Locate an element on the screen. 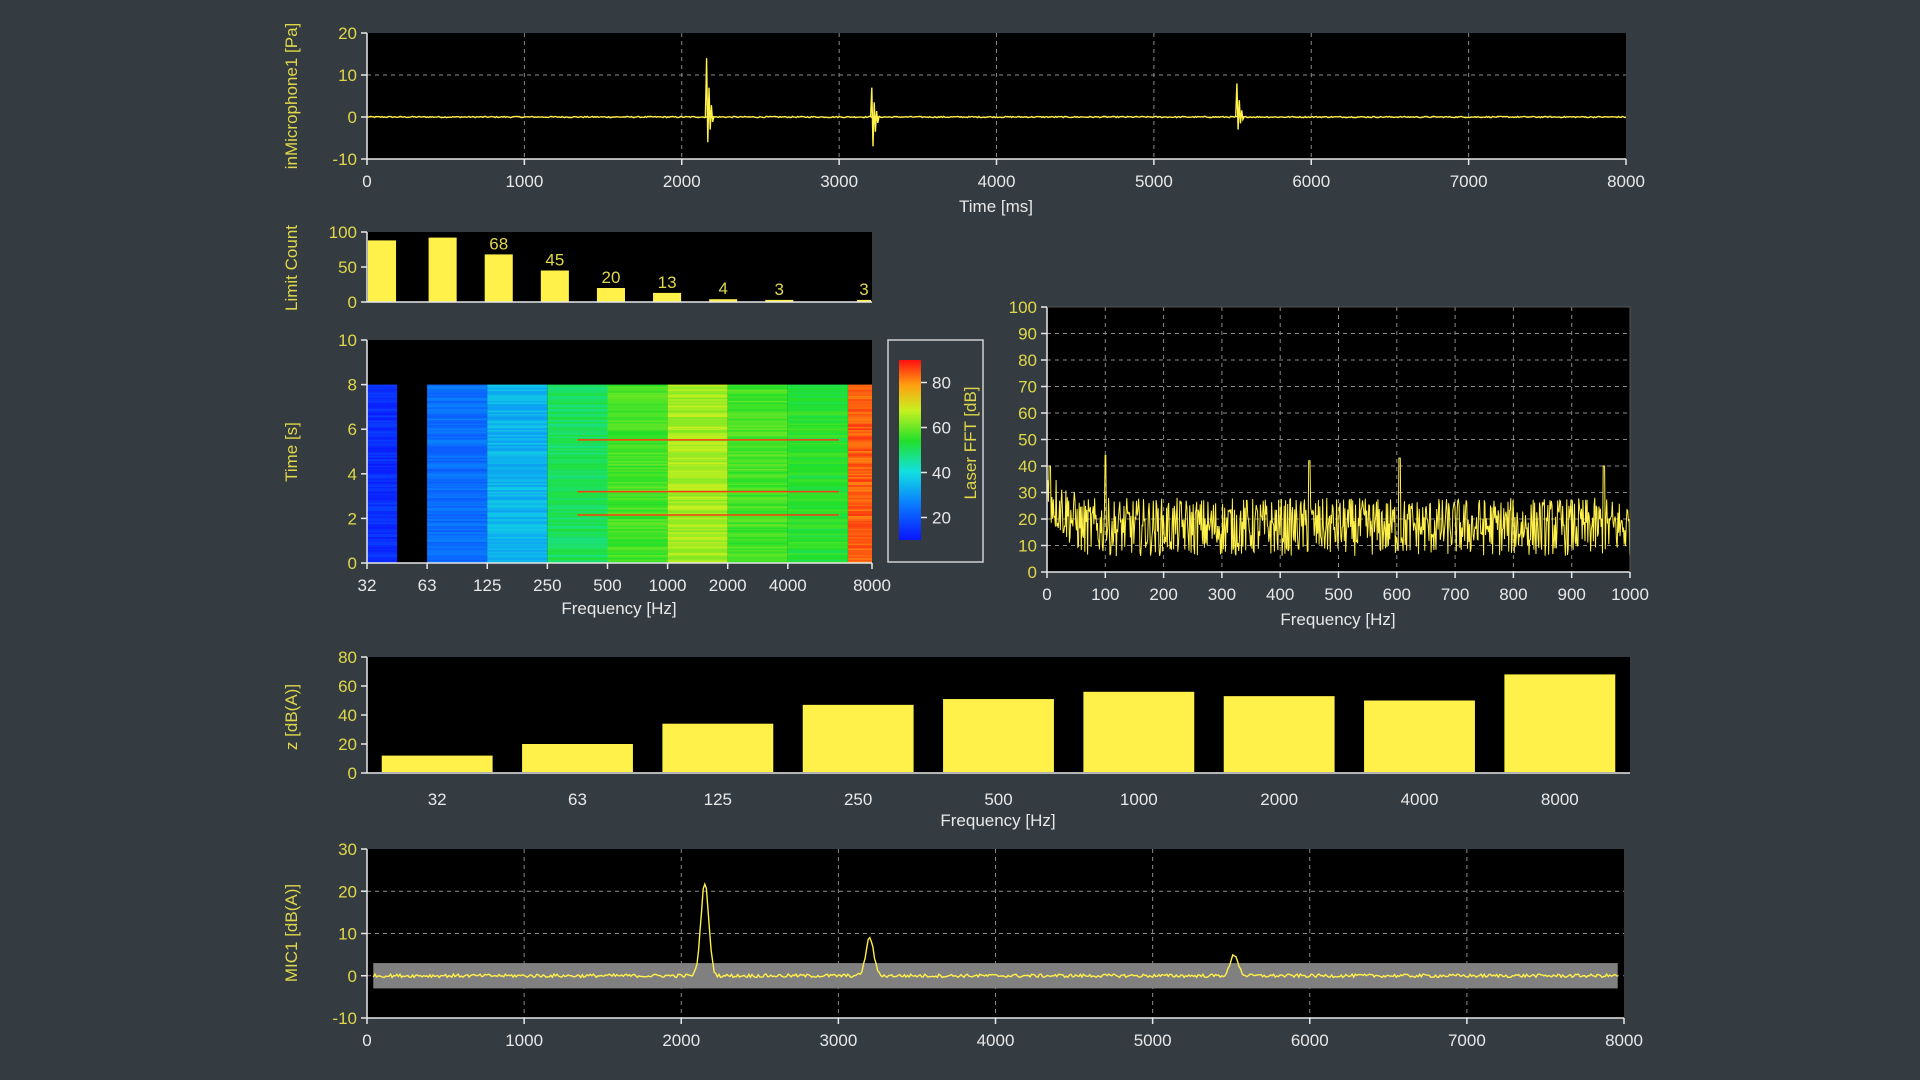 The image size is (1920, 1080). x-tick-label: 5000 is located at coordinates (1153, 1040).